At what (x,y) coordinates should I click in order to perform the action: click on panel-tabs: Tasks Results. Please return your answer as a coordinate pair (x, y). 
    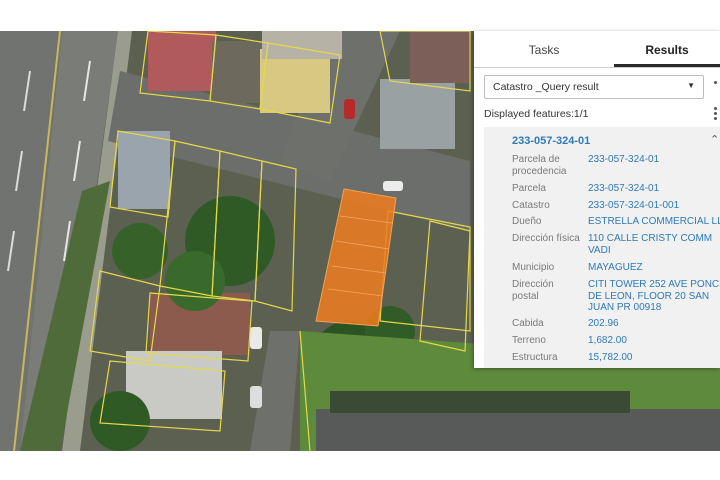
    Looking at the image, I should click on (597, 49).